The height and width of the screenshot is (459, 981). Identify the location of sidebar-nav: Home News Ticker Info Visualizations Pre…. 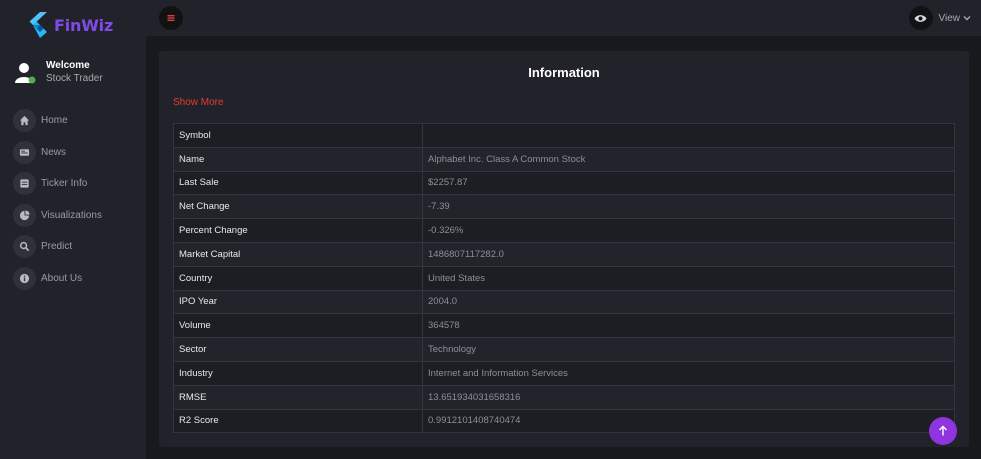
(57, 199).